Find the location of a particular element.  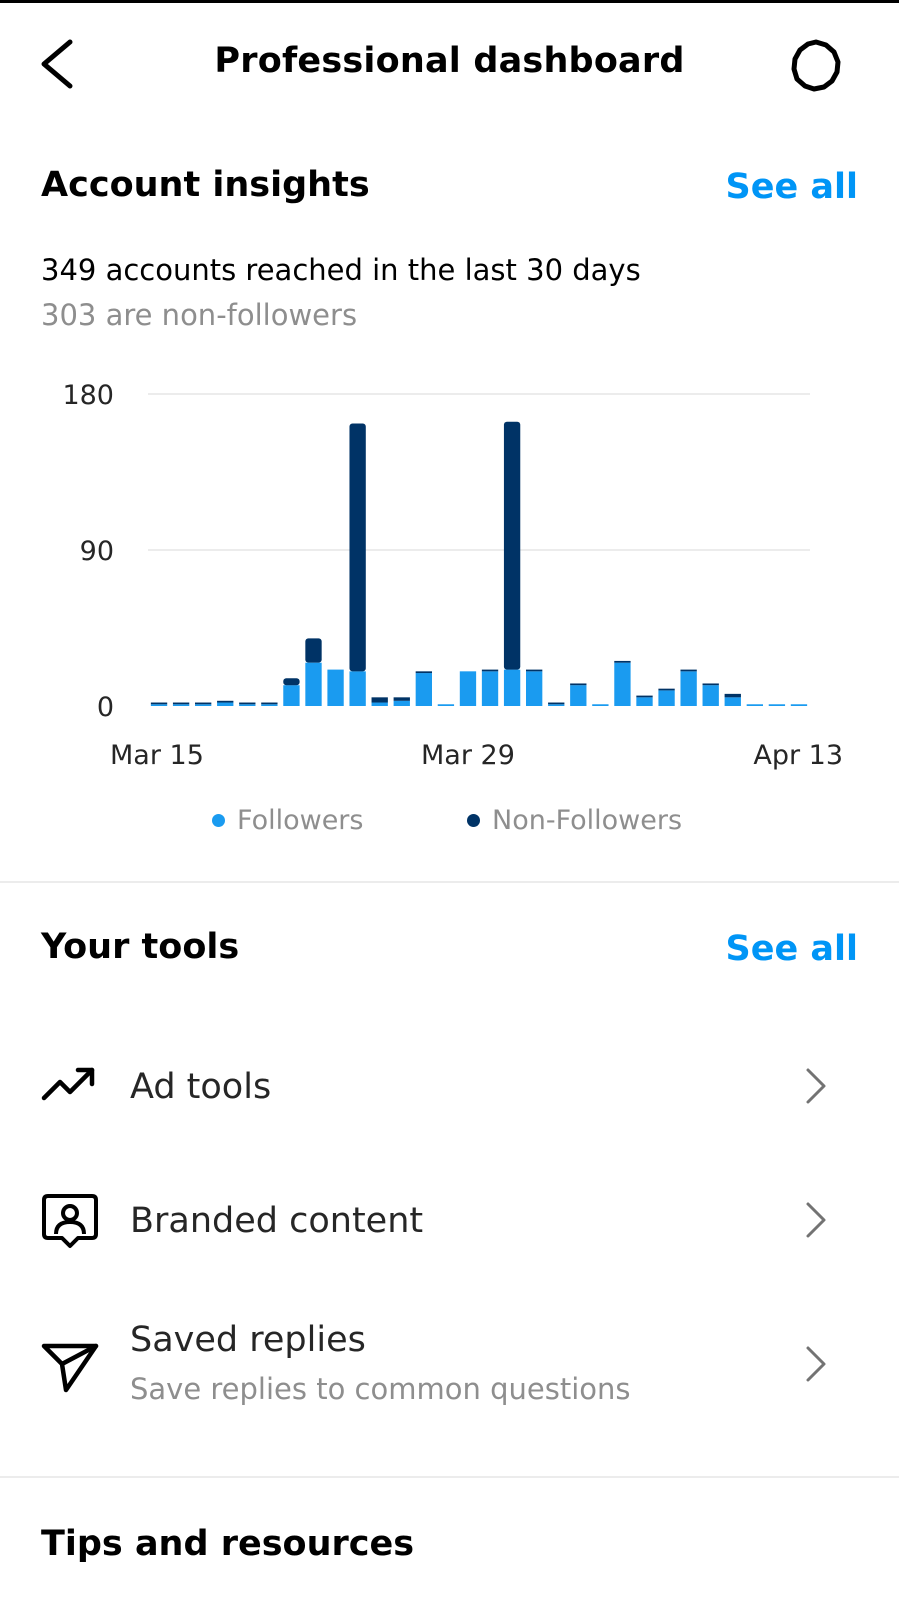

tips-resources-title: Tips and resources is located at coordinates (228, 1544).